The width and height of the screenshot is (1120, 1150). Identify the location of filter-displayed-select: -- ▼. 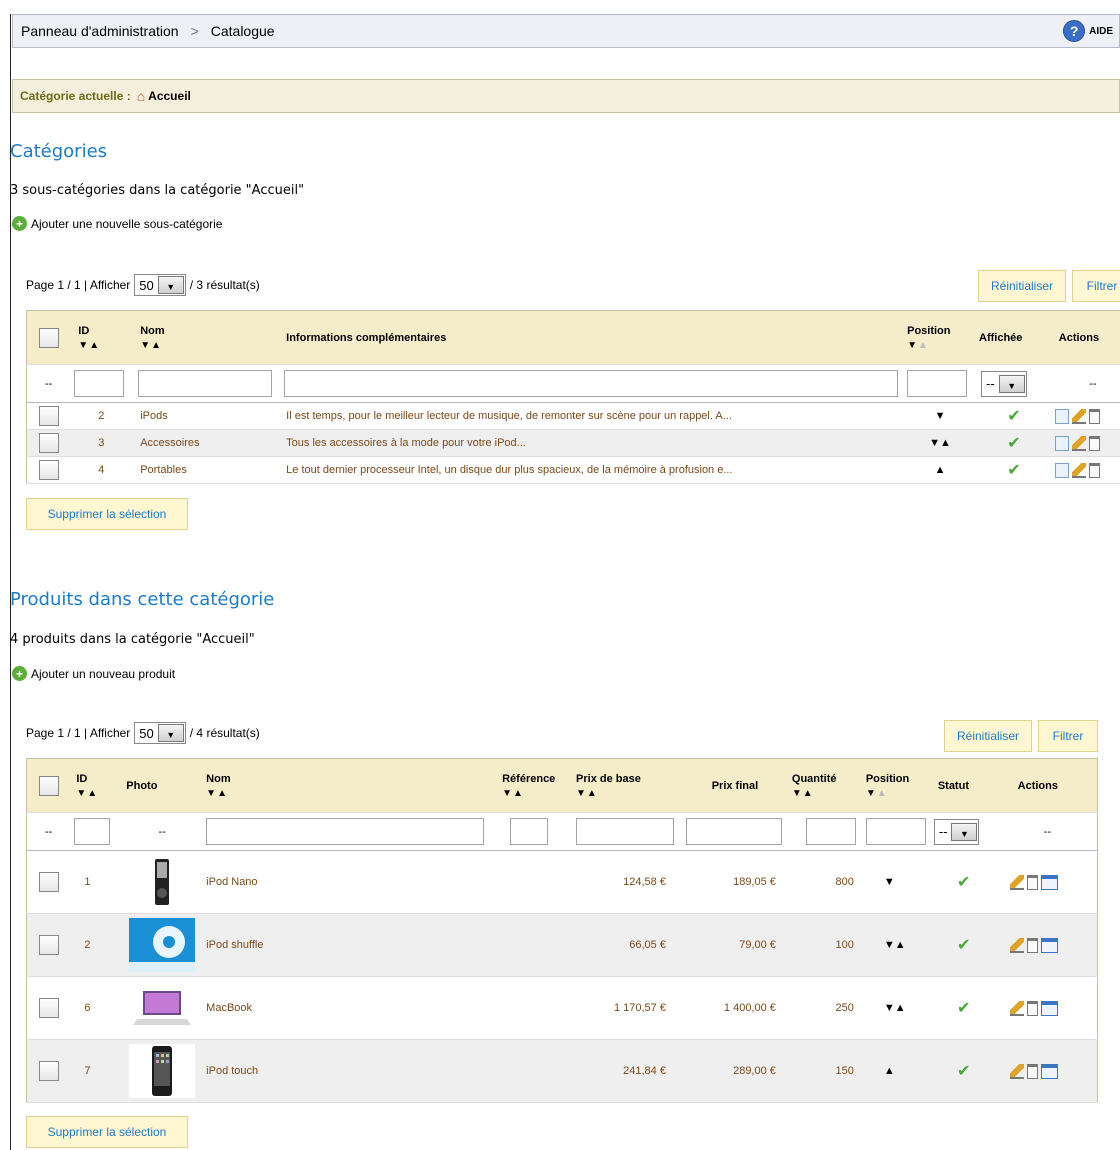
(1004, 383).